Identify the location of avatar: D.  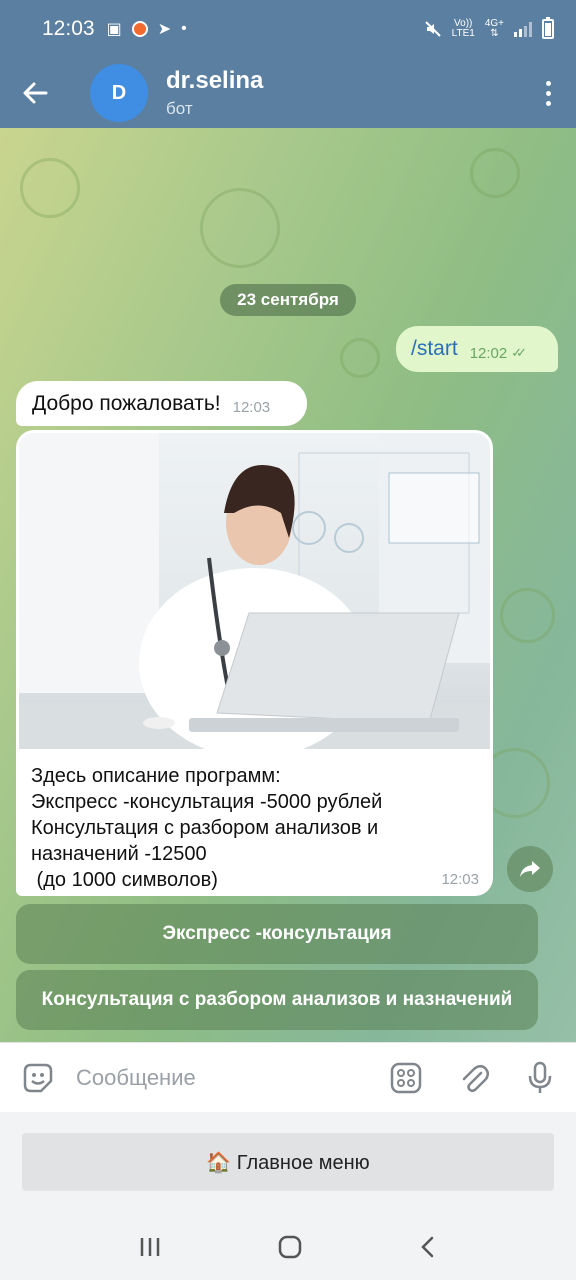
(119, 93).